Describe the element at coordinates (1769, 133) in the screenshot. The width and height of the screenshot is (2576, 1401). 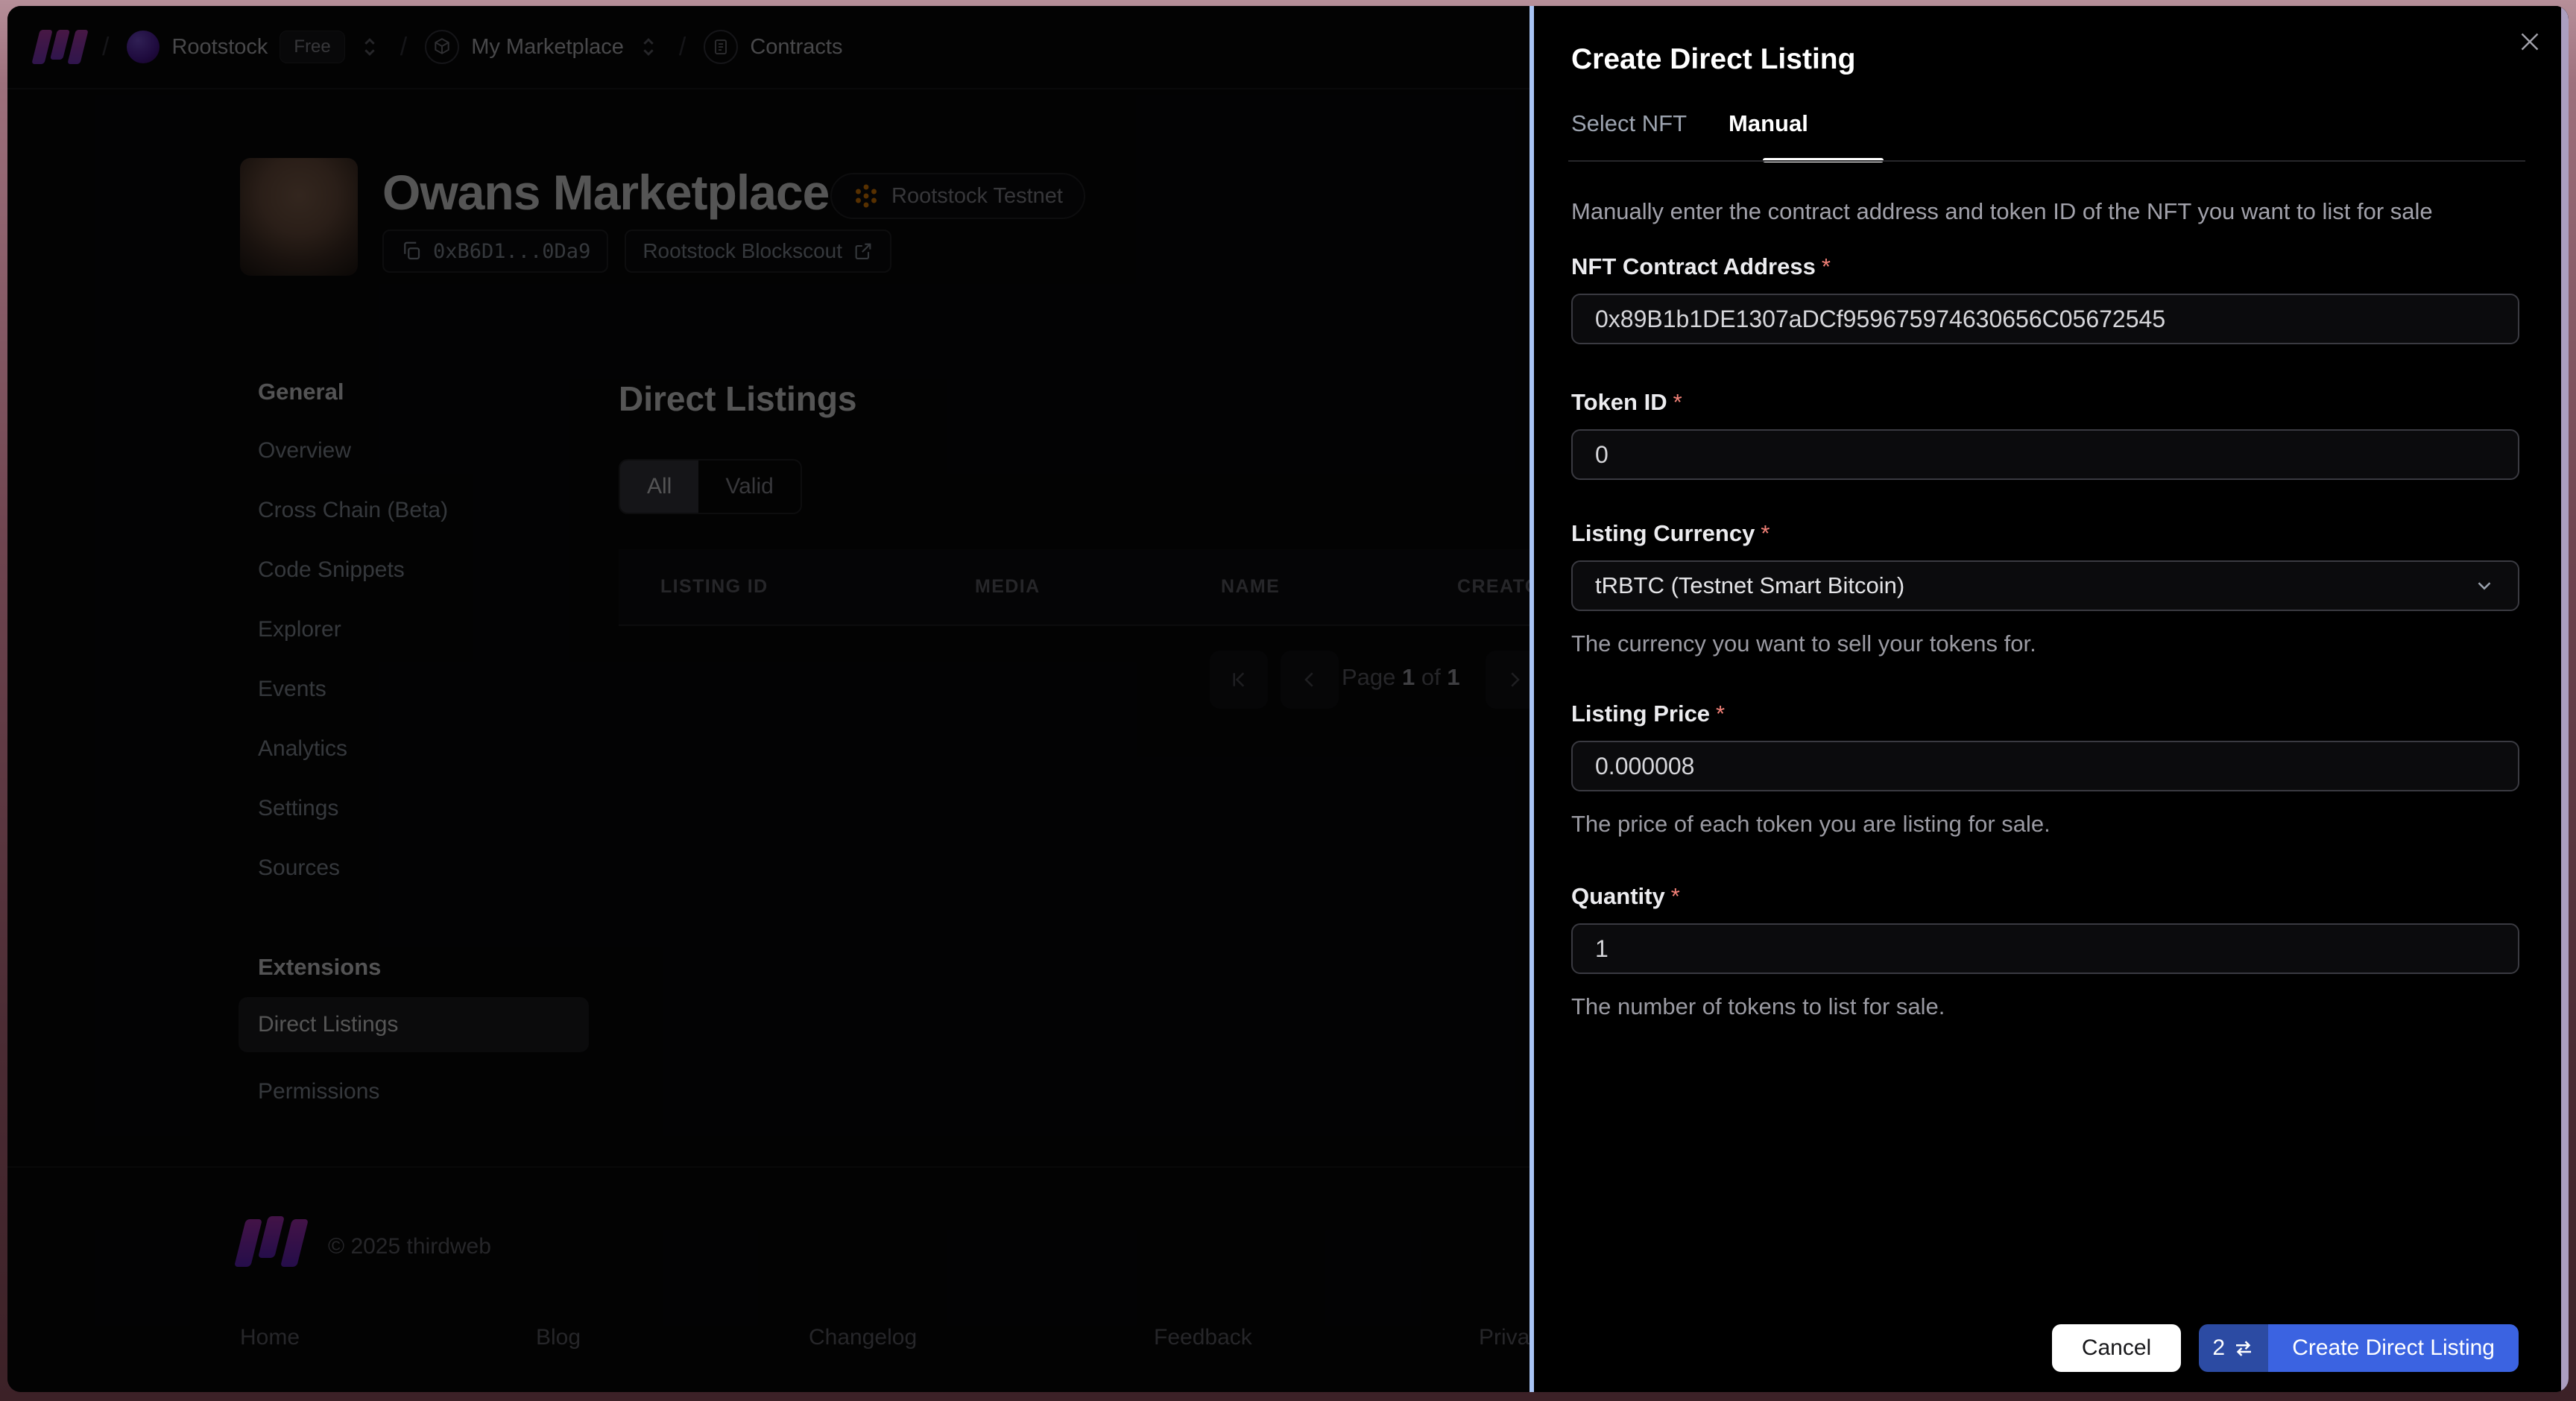
I see `tab-manual: Manual` at that location.